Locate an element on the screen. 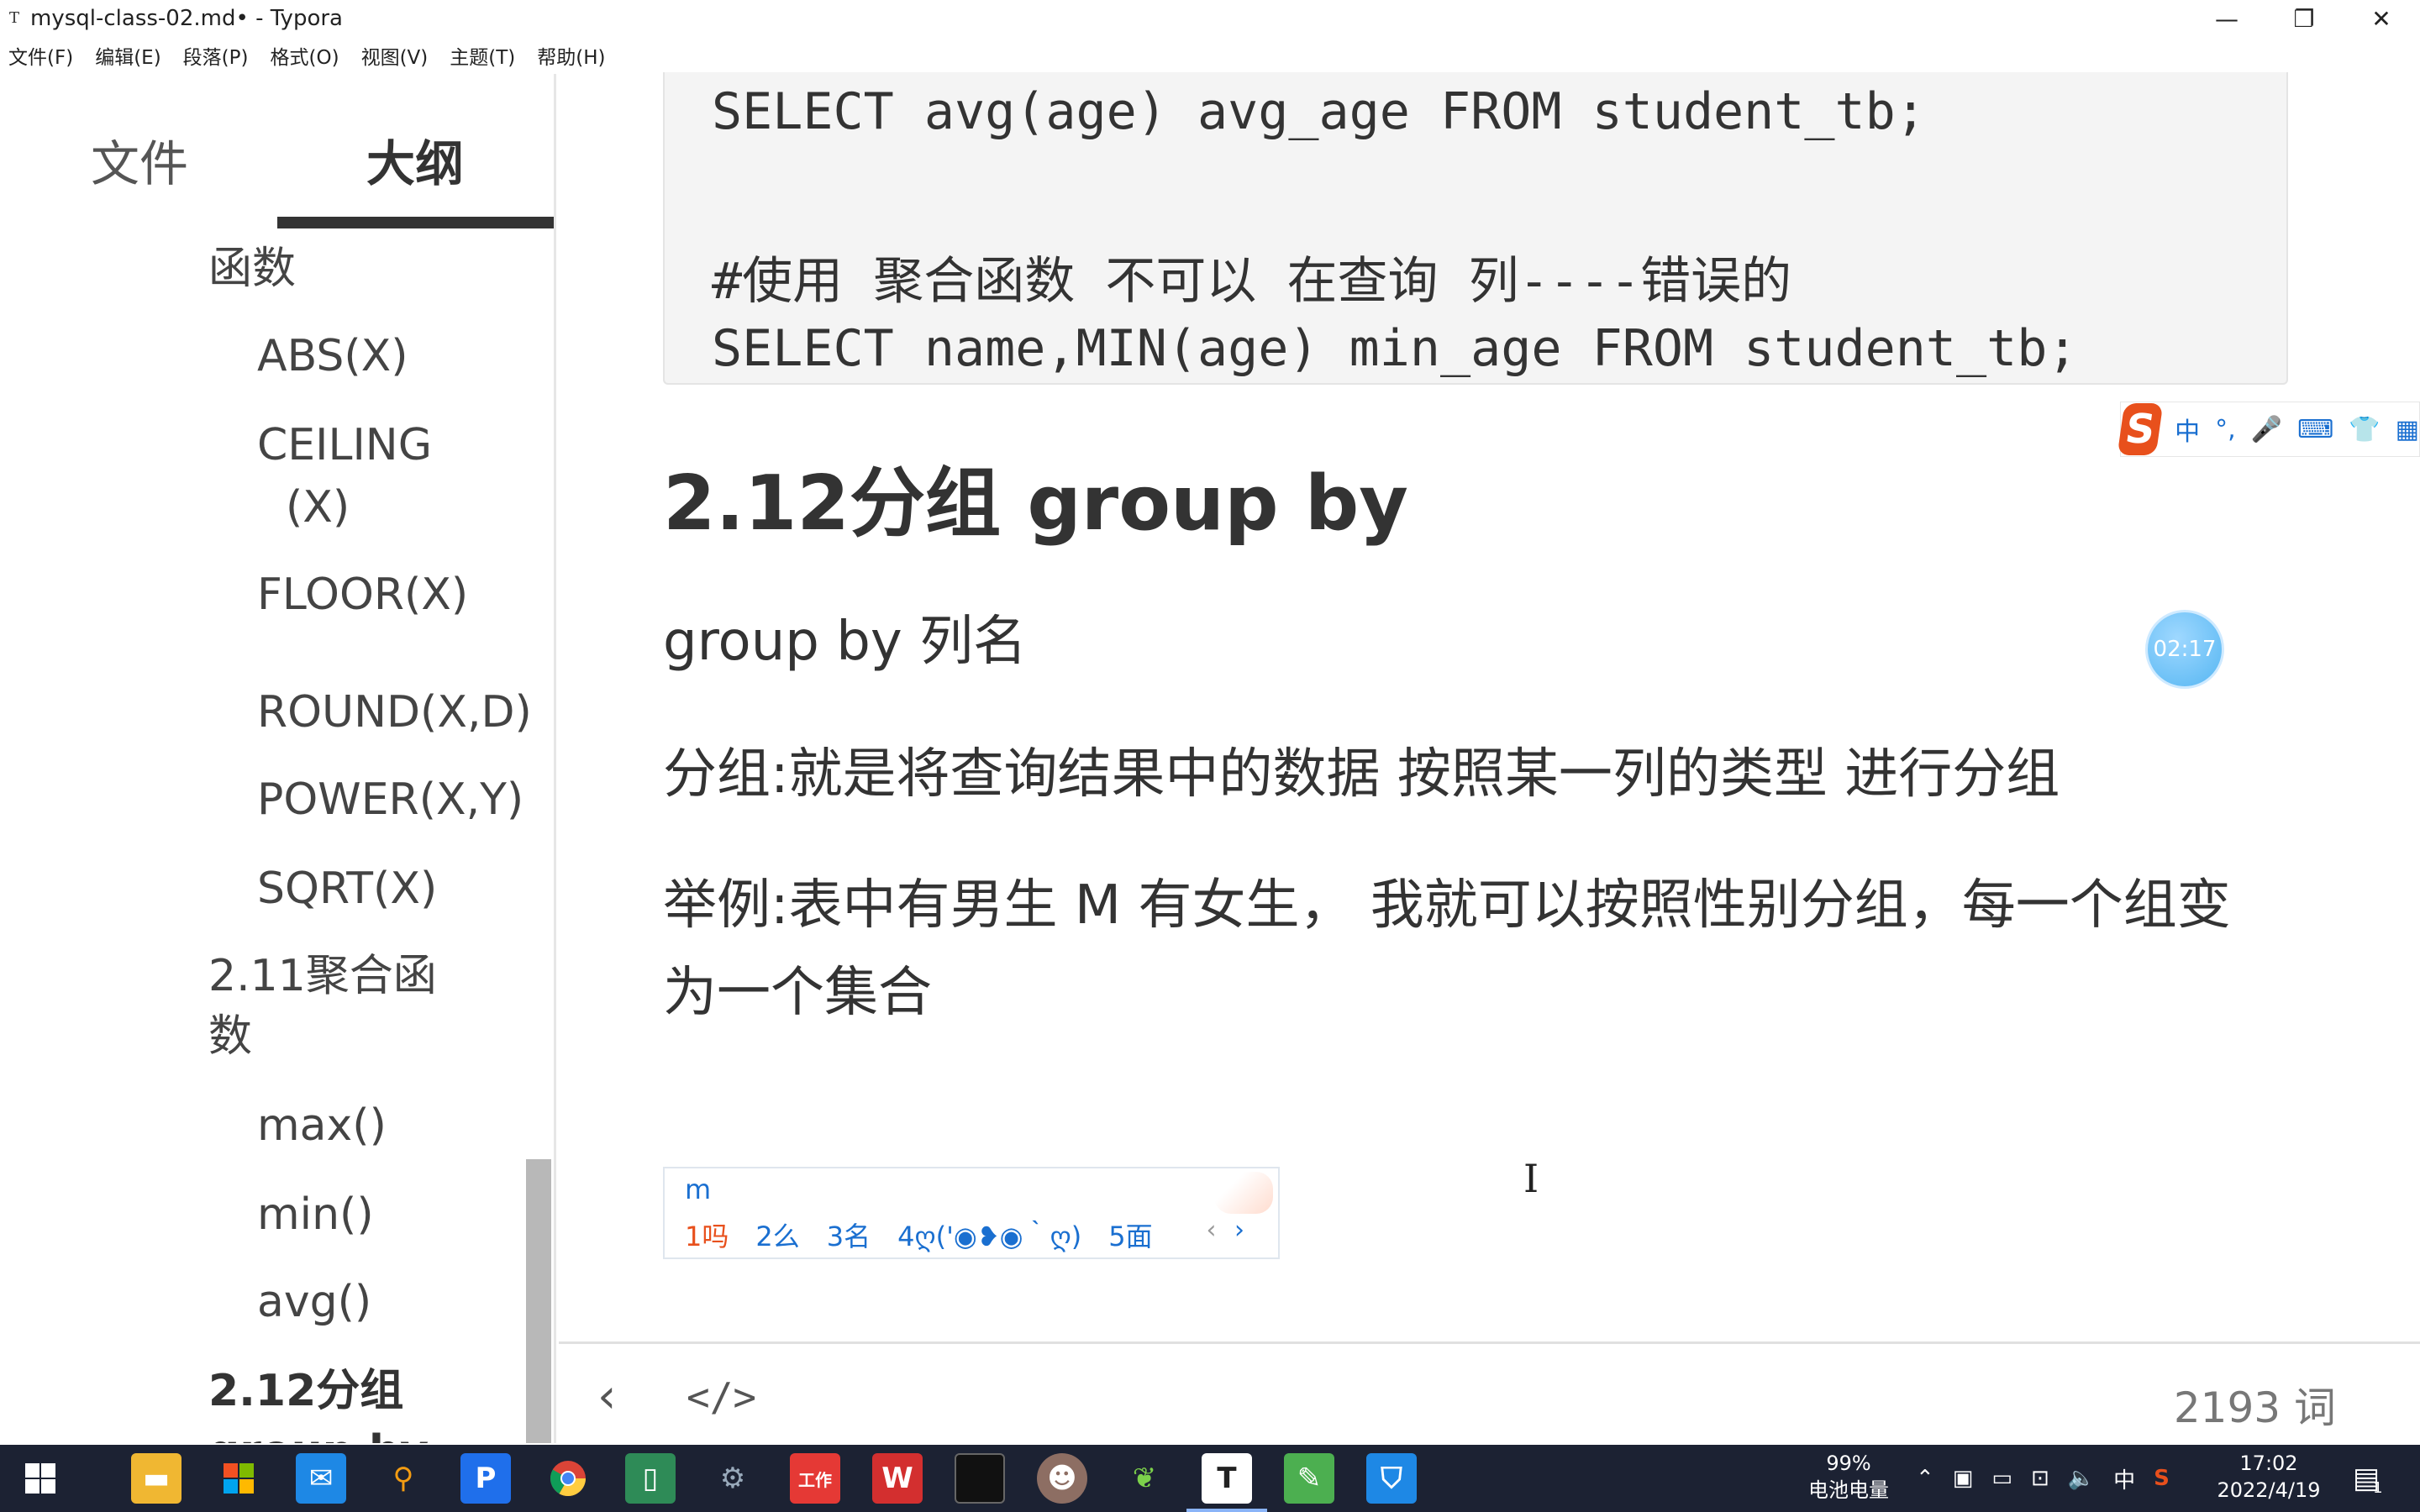 This screenshot has width=2420, height=1512. outline-item: FLOOR(X) is located at coordinates (362, 594).